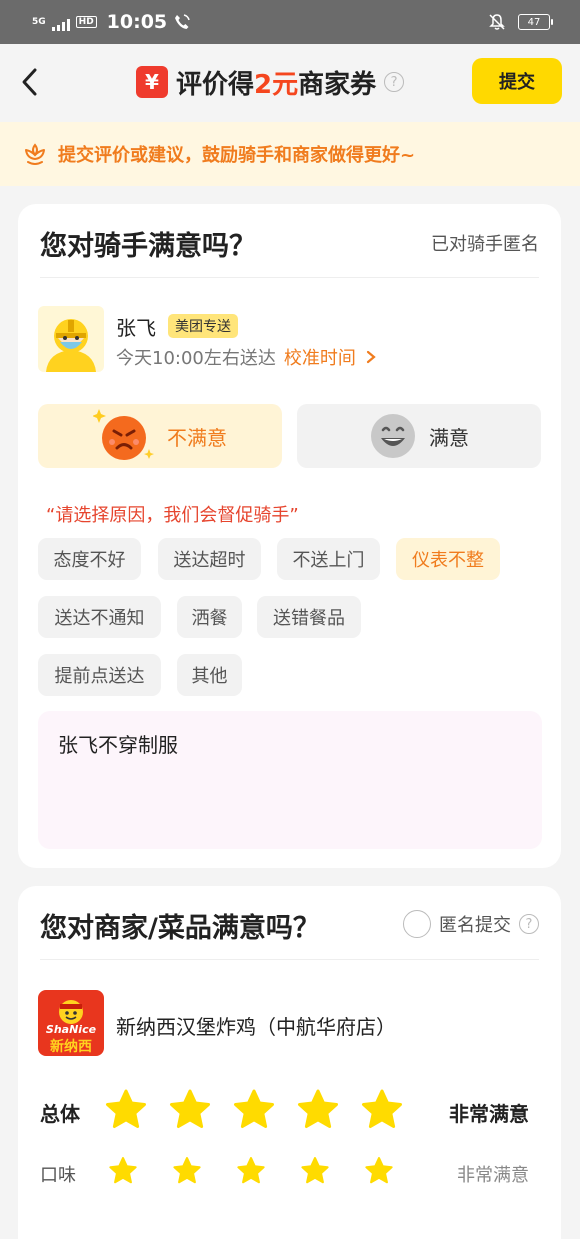  What do you see at coordinates (497, 22) in the screenshot?
I see `mute-icon` at bounding box center [497, 22].